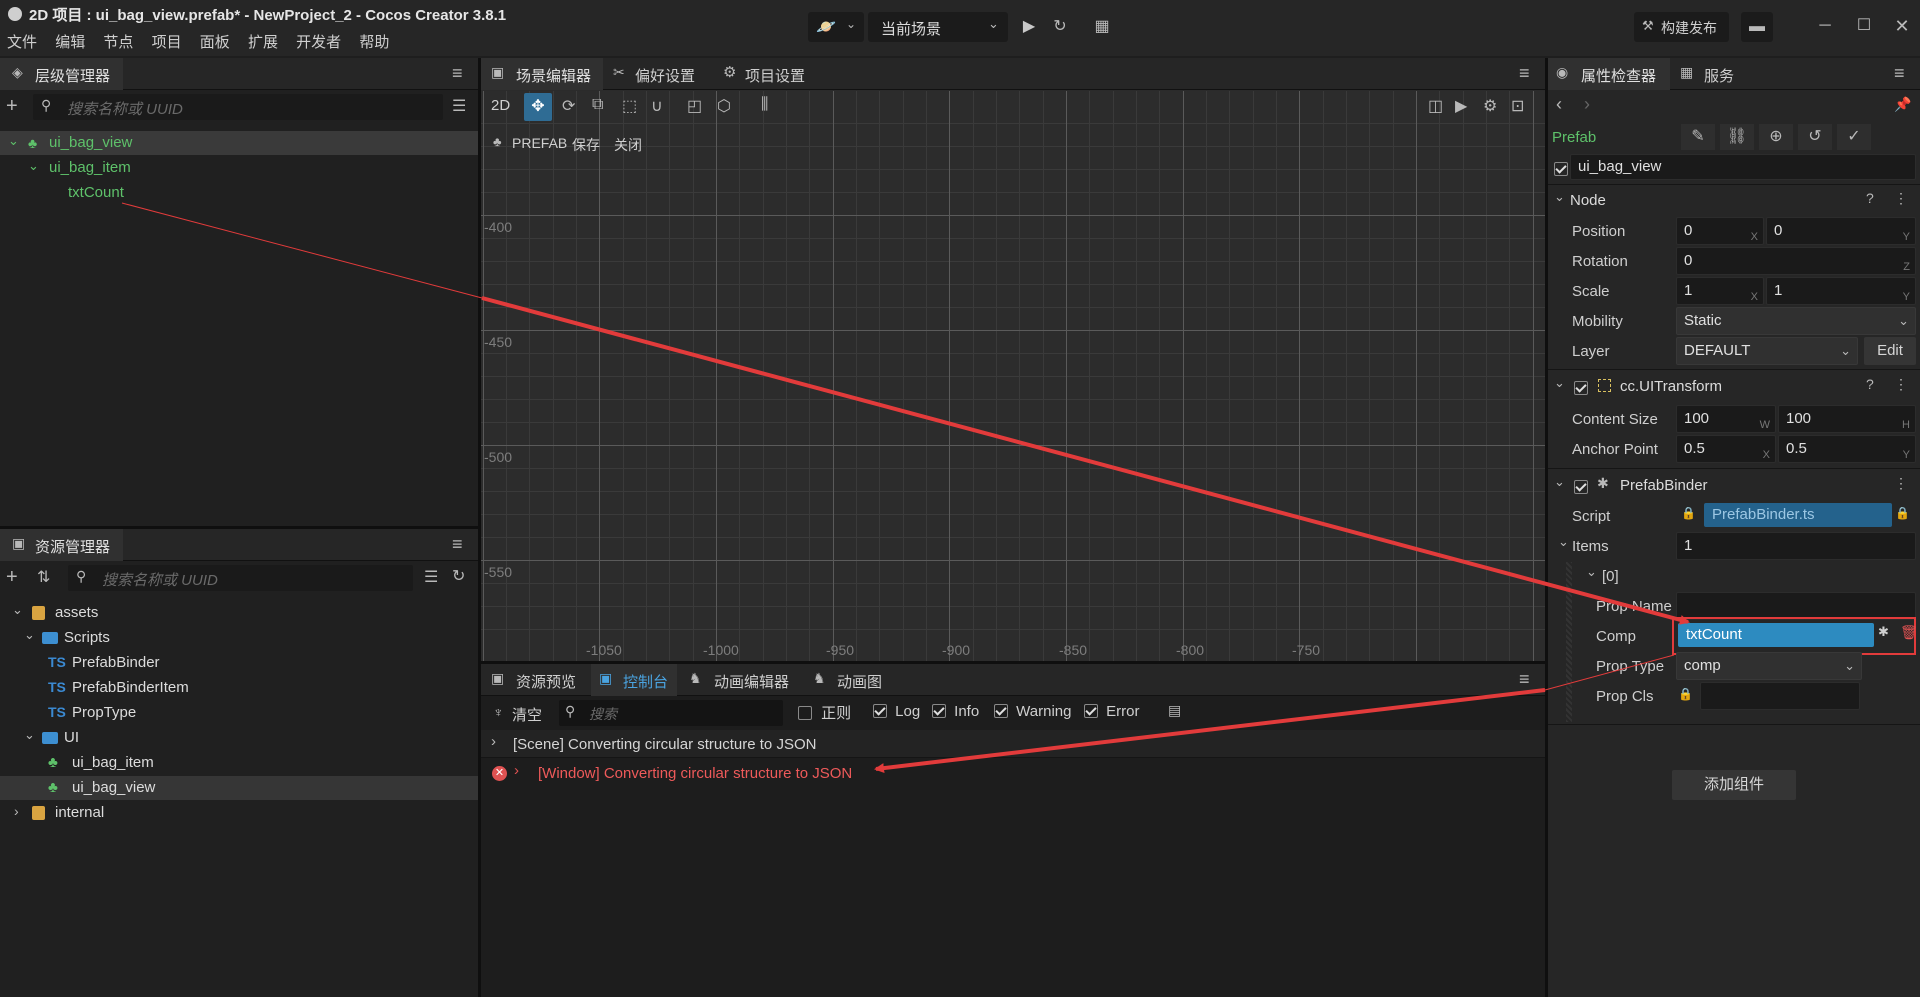 The width and height of the screenshot is (1920, 997). Describe the element at coordinates (1909, 632) in the screenshot. I see `delete-icon: 🗑` at that location.